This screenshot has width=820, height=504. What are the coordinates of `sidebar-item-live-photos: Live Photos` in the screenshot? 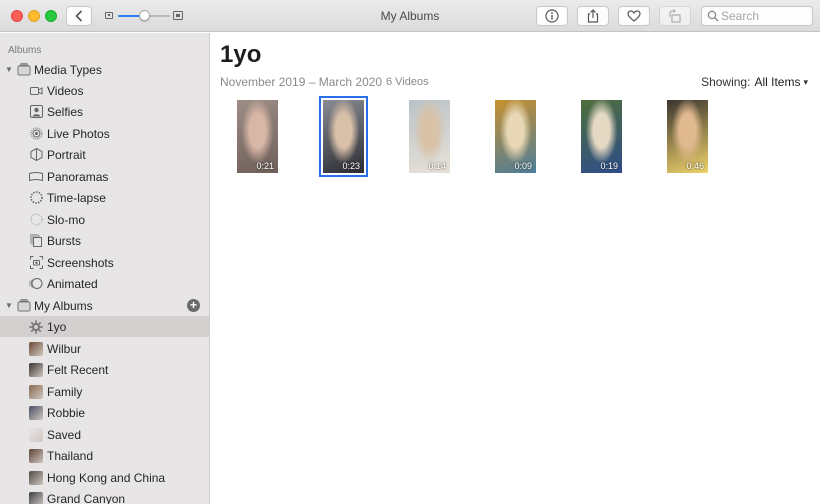 It's located at (104, 133).